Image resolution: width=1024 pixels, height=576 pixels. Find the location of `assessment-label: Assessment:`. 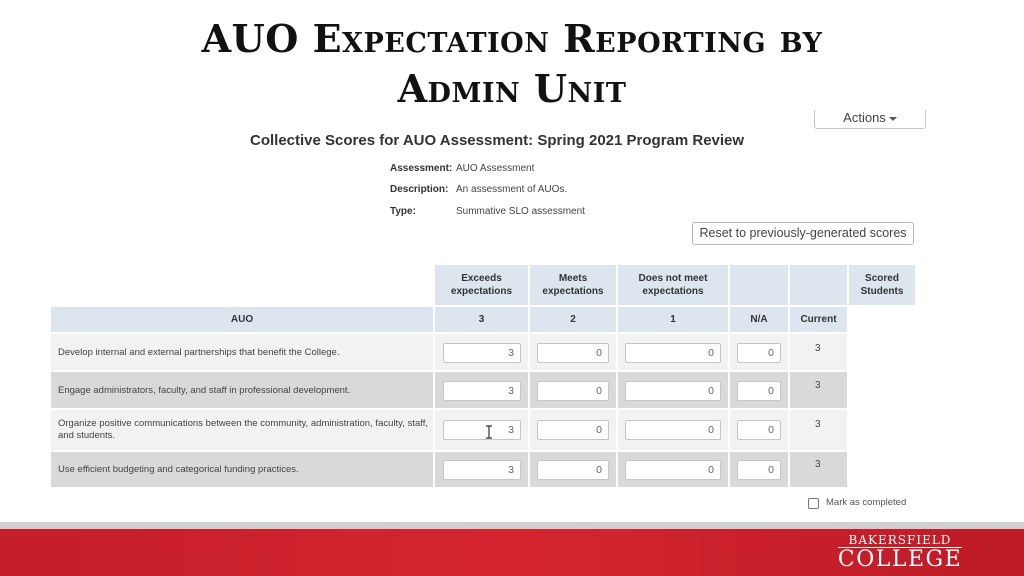

assessment-label: Assessment: is located at coordinates (421, 168).